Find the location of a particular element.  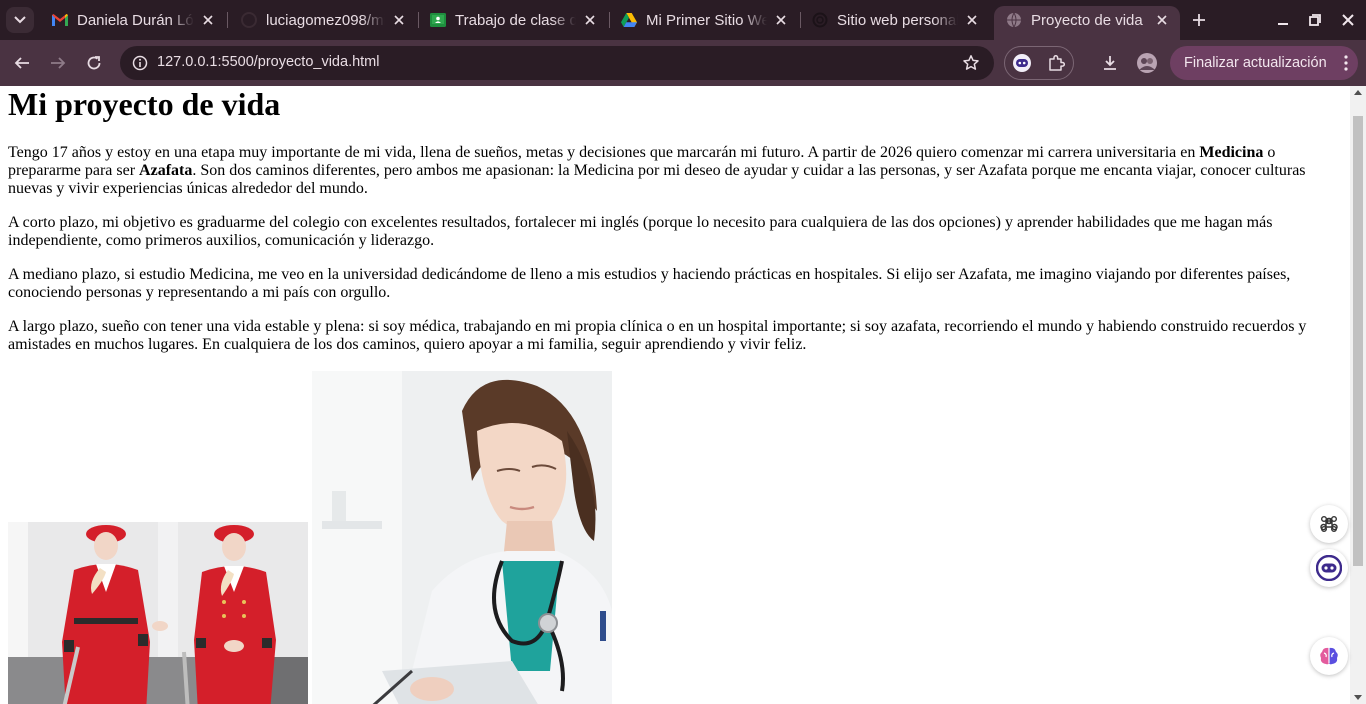

restore-icon is located at coordinates (1315, 20).